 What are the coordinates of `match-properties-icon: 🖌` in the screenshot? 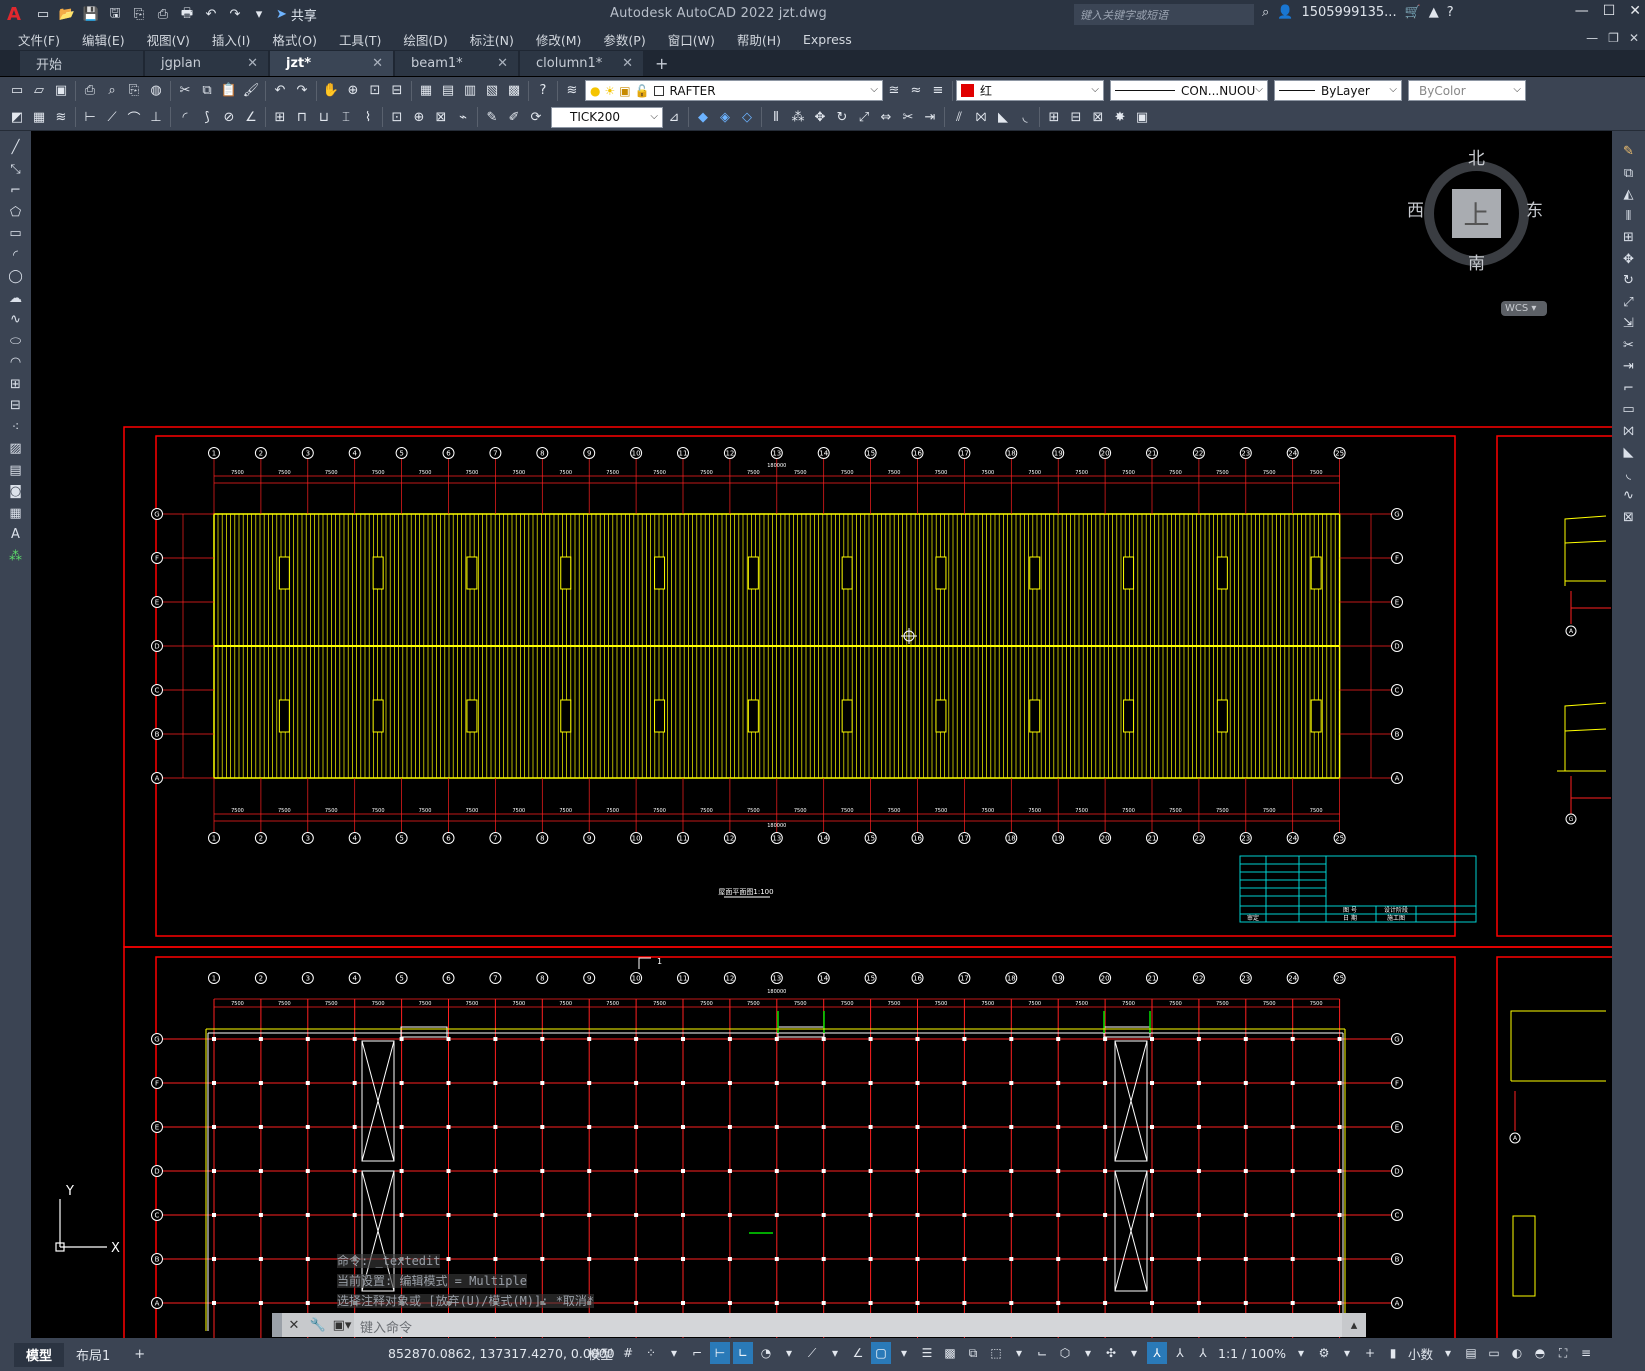 It's located at (251, 91).